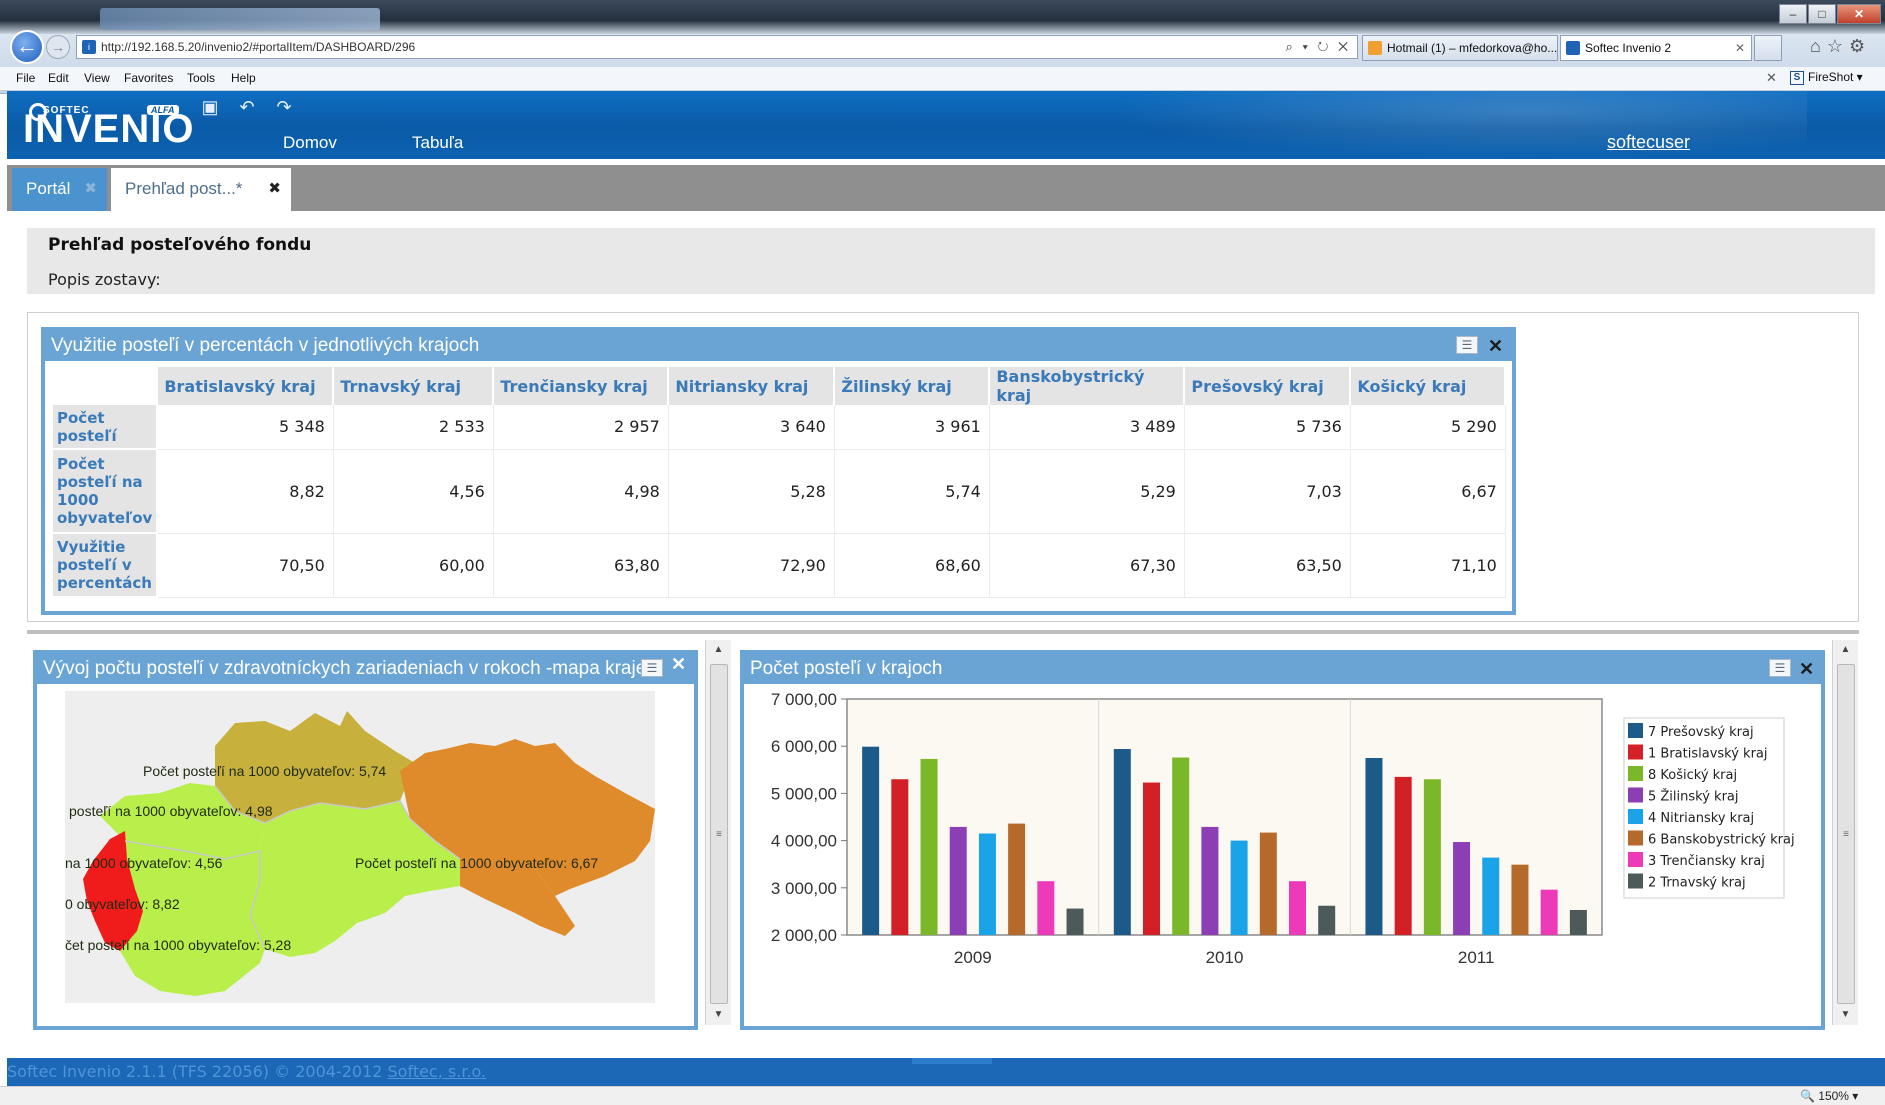 This screenshot has width=1885, height=1105. What do you see at coordinates (912, 565) in the screenshot?
I see `table-cell: 68,60` at bounding box center [912, 565].